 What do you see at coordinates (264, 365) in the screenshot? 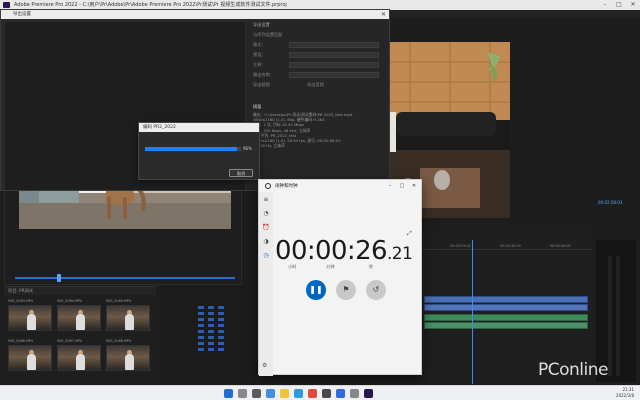
I see `gear-icon: ⚙` at bounding box center [264, 365].